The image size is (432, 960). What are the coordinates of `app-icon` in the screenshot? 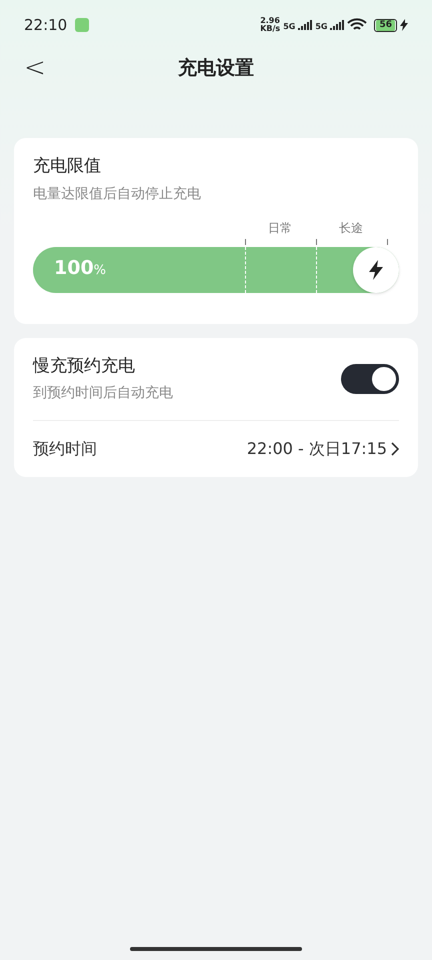 It's located at (82, 25).